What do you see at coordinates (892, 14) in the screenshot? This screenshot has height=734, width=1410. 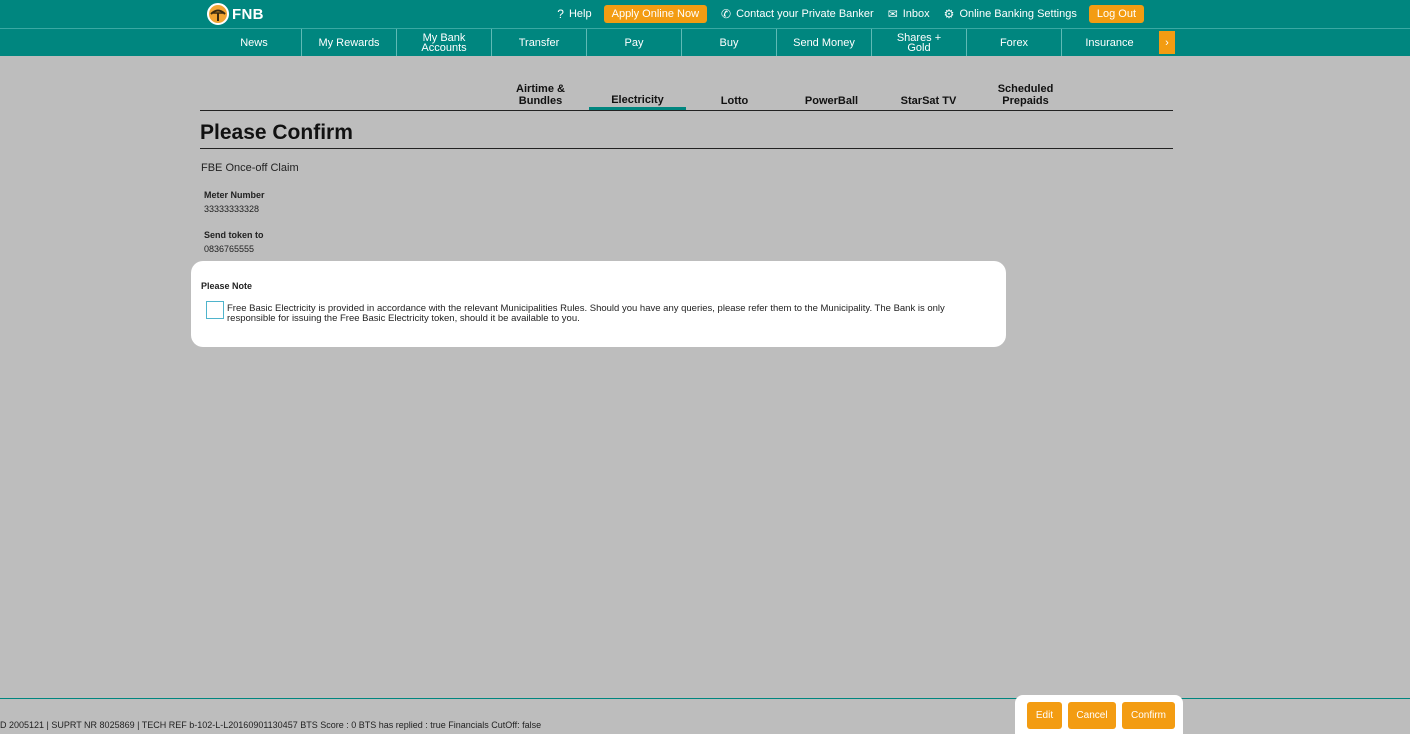 I see `envelope-icon: ✉` at bounding box center [892, 14].